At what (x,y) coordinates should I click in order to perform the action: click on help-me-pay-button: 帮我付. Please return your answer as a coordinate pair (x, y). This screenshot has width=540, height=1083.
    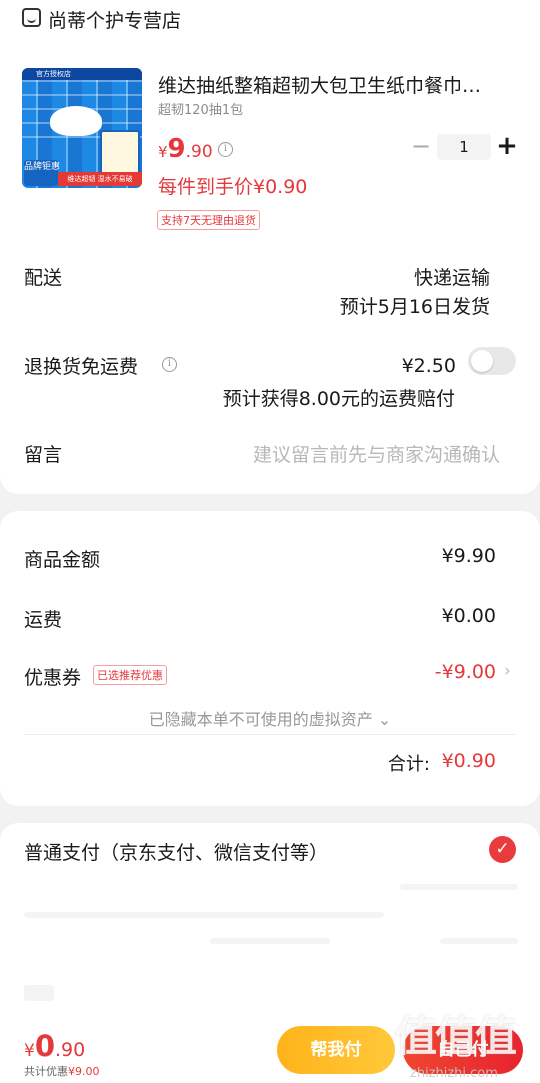
    Looking at the image, I should click on (336, 1050).